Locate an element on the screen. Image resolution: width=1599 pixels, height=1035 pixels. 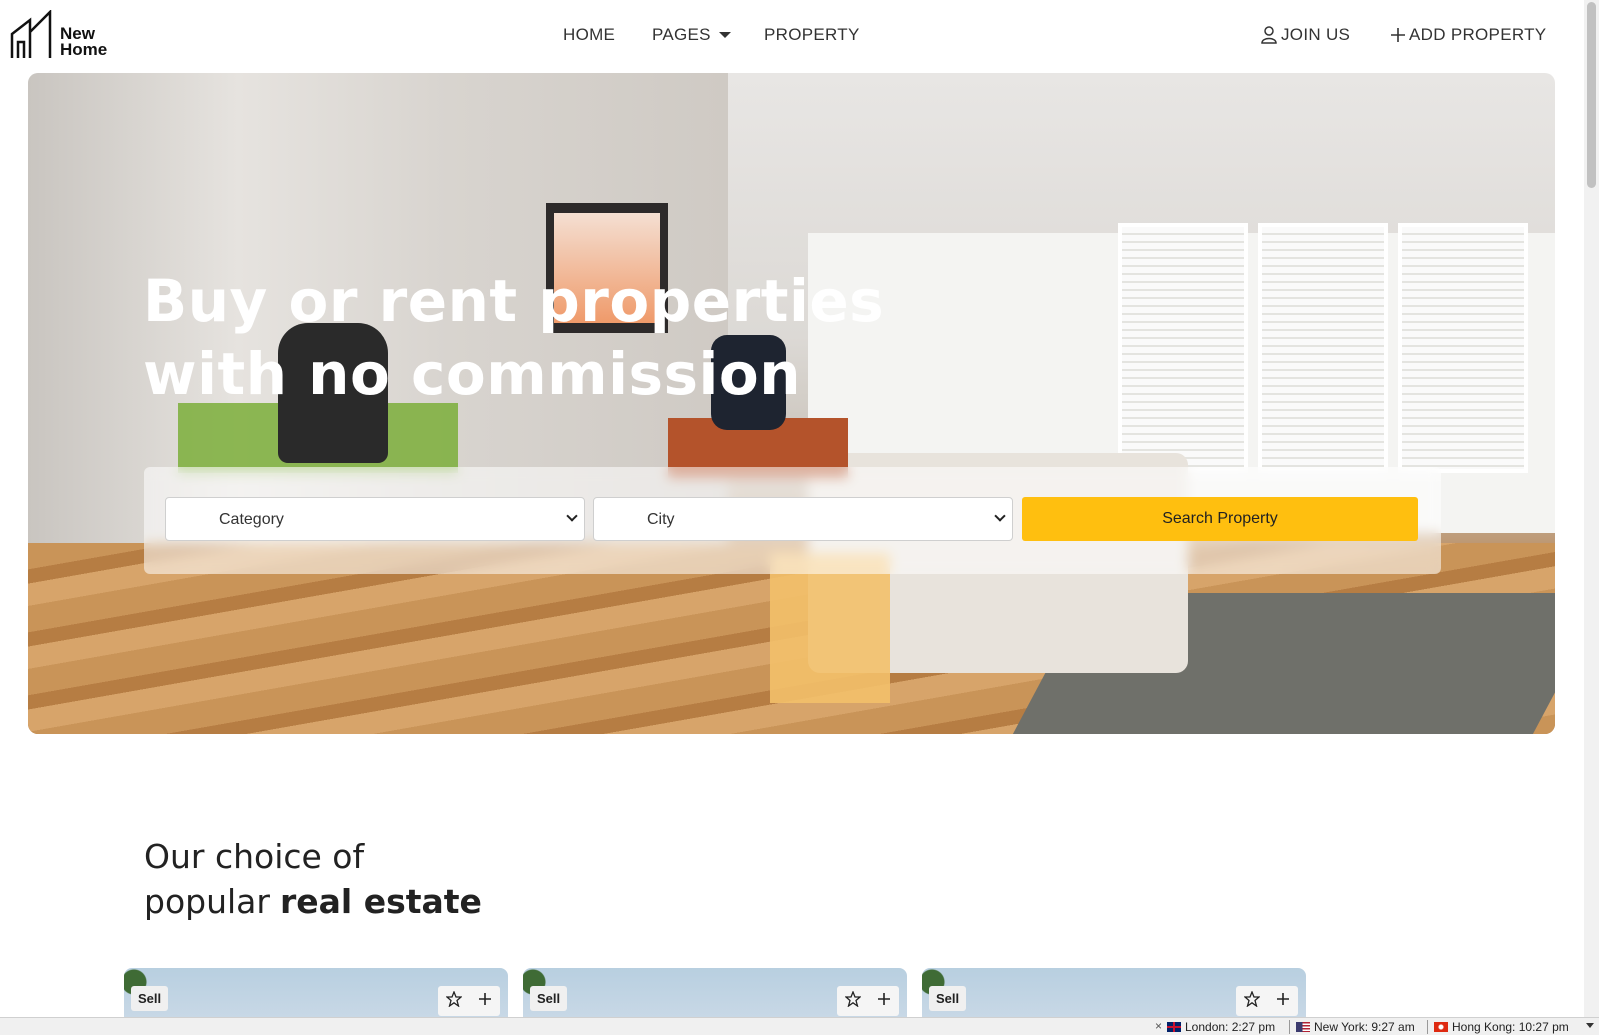
hero-title-line2: with no commission is located at coordinates (472, 374).